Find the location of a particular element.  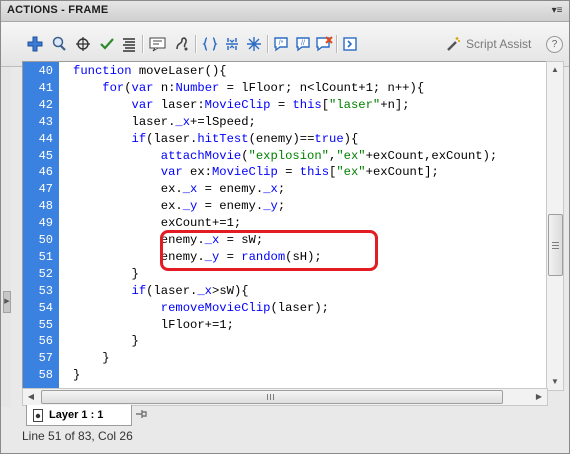

line-number: 52 is located at coordinates (45, 273).